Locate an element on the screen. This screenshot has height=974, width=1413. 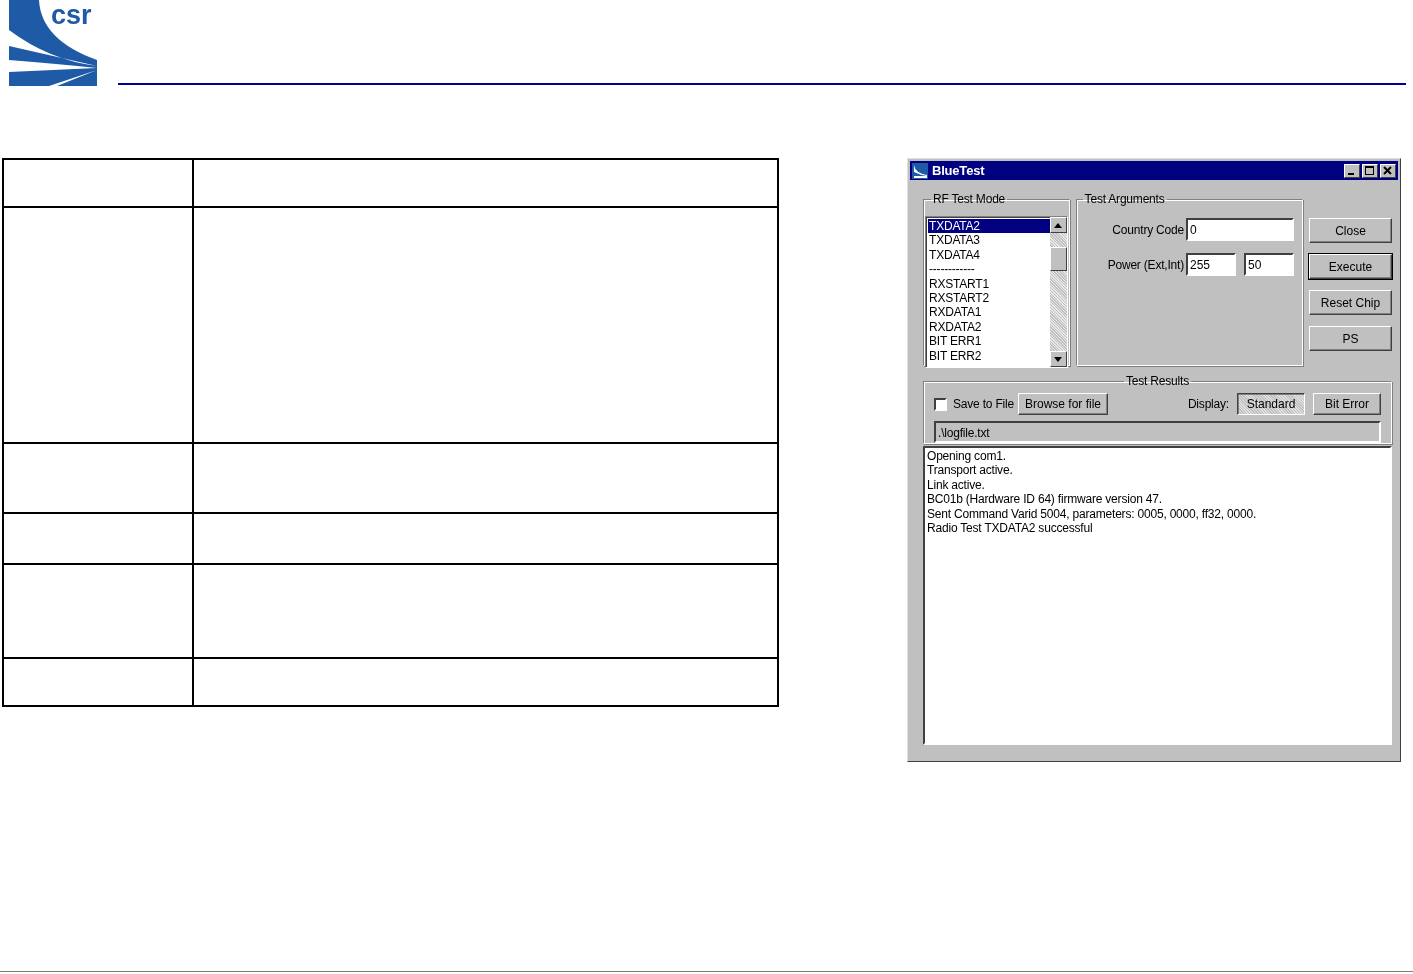
log-line: Radio Test TXDATA2 successful is located at coordinates (1010, 528).